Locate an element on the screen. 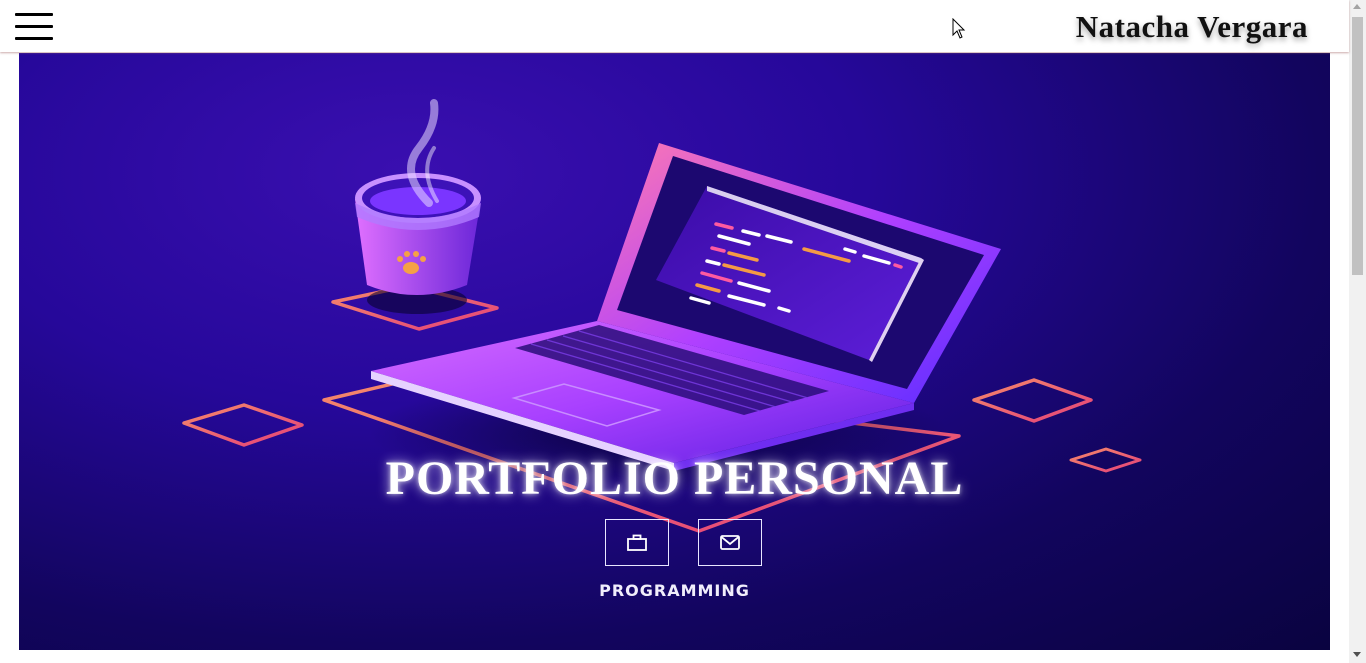  hamburger-menu-icon is located at coordinates (34, 26).